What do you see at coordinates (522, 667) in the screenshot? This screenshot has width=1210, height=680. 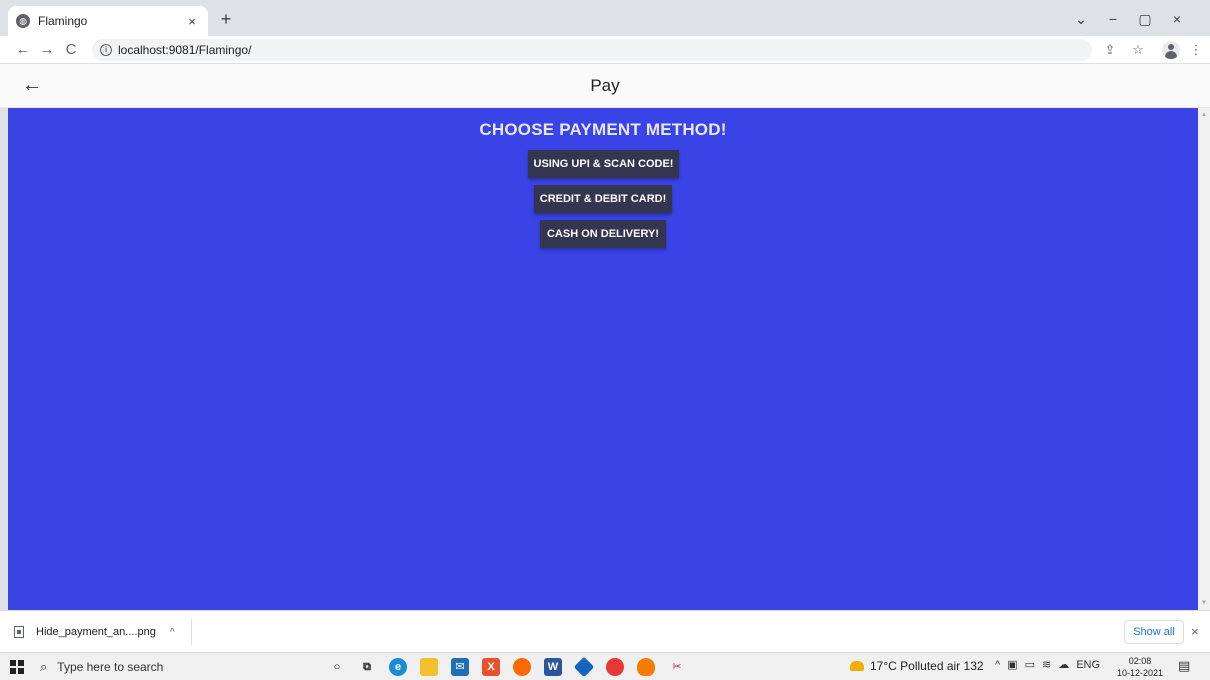 I see `firefox-icon` at bounding box center [522, 667].